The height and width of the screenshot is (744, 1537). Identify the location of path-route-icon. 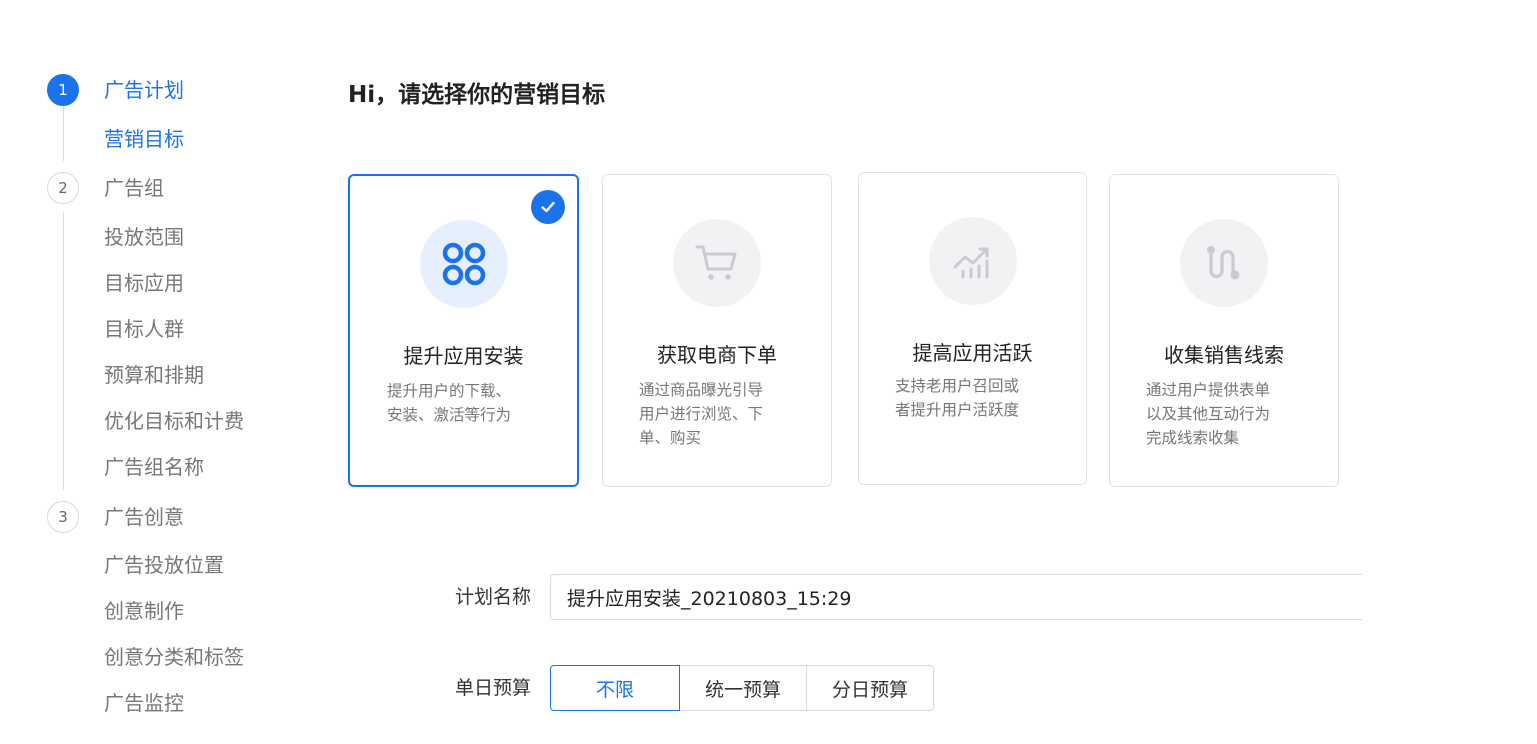
(1224, 263).